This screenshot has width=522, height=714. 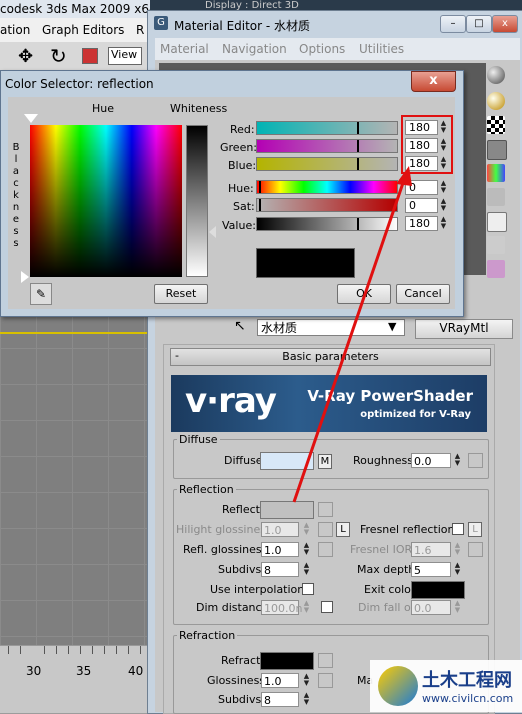 What do you see at coordinates (468, 698) in the screenshot?
I see `watermark-url: www.civilcn.com` at bounding box center [468, 698].